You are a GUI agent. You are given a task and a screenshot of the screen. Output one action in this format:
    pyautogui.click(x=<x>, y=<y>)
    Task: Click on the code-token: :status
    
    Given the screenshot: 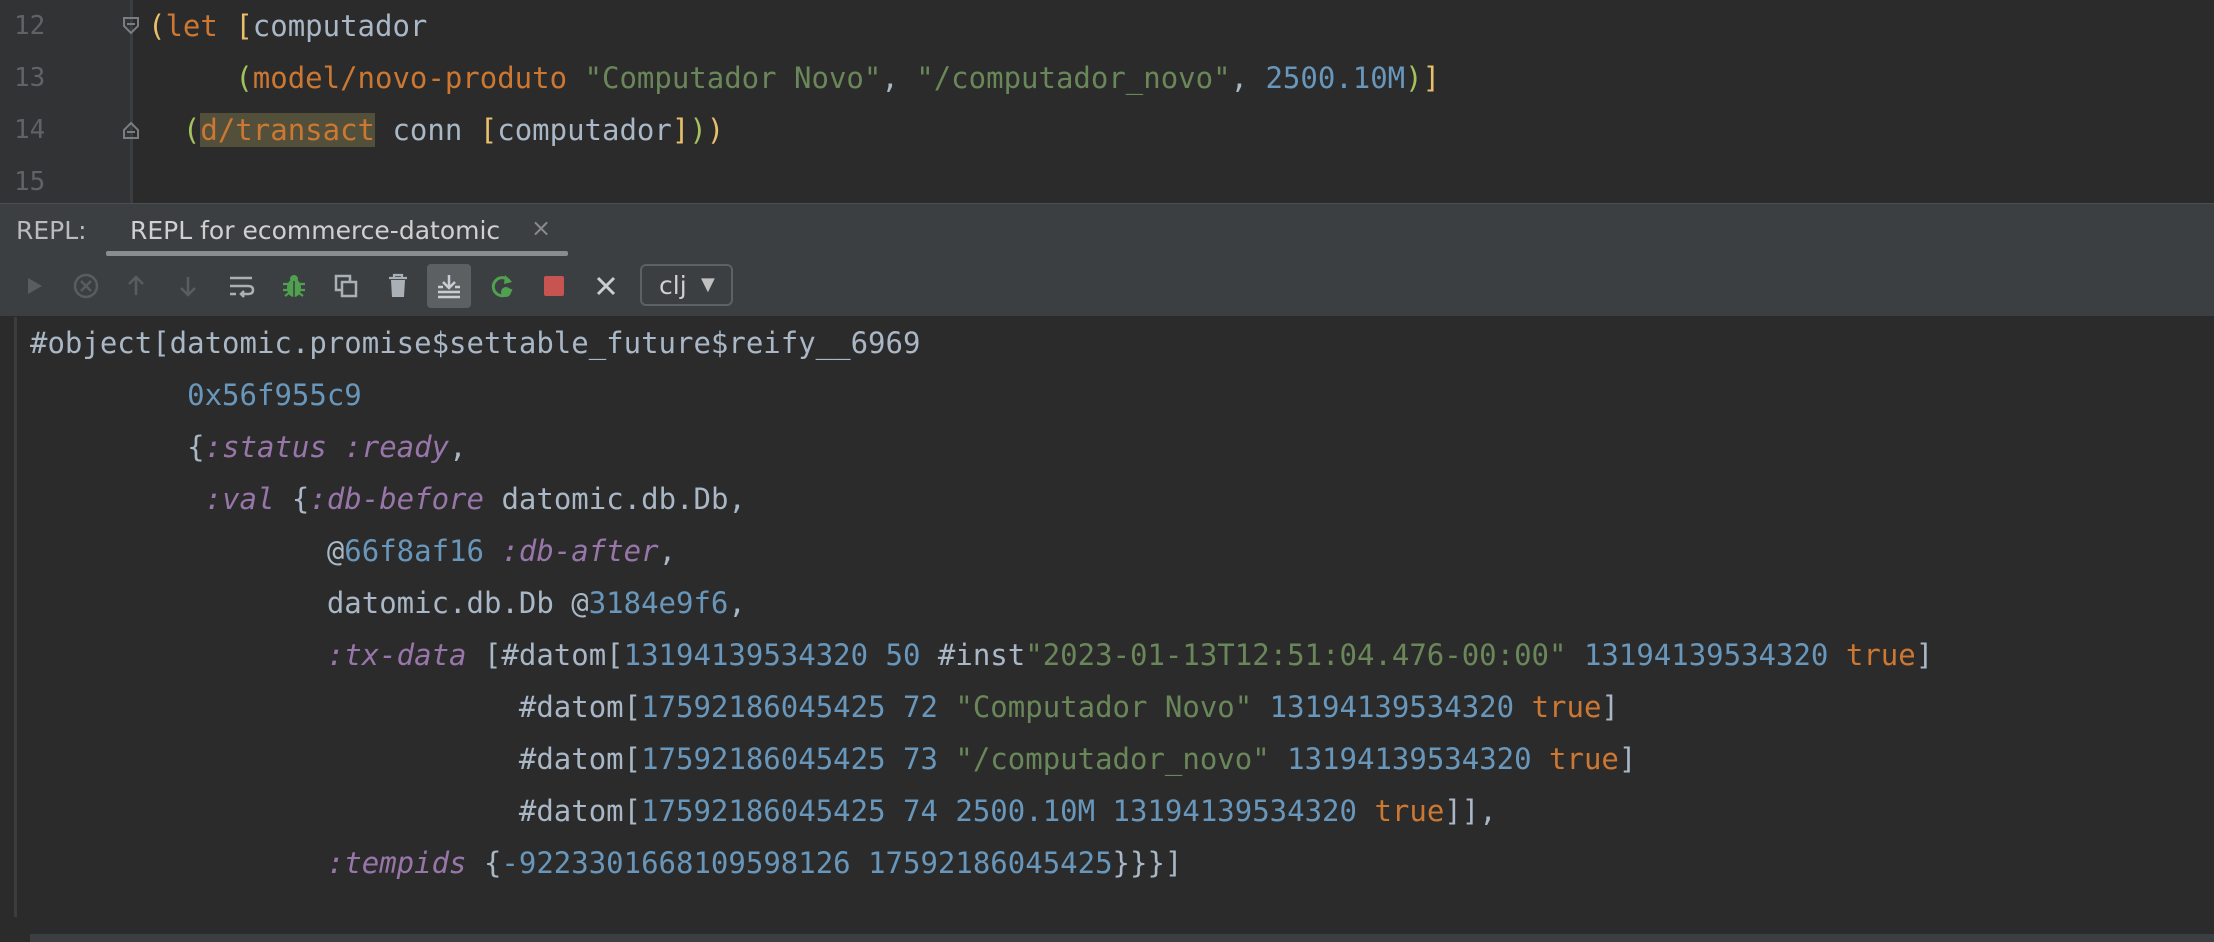 What is the action you would take?
    pyautogui.click(x=265, y=447)
    